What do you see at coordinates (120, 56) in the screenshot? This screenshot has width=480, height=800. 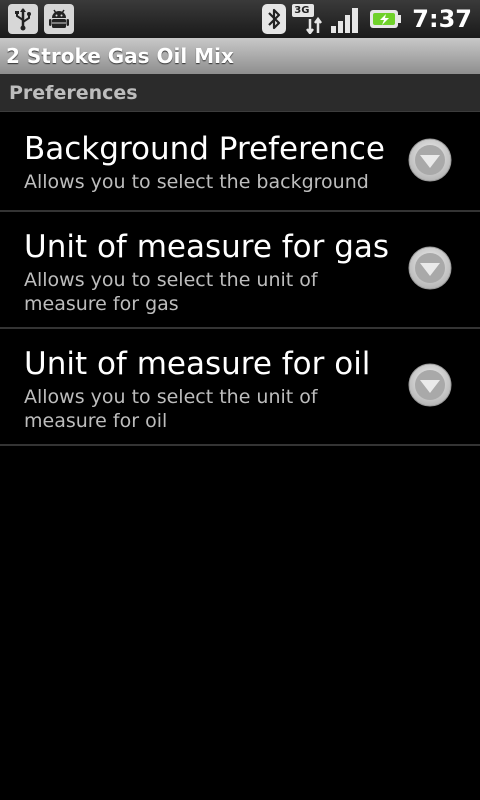 I see `app-title: 2 Stroke Gas Oil Mix` at bounding box center [120, 56].